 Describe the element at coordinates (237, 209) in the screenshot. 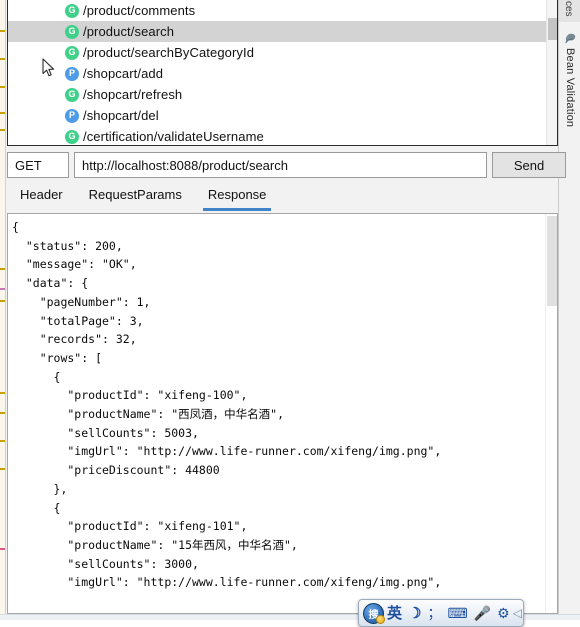

I see `tab-active-underline` at that location.